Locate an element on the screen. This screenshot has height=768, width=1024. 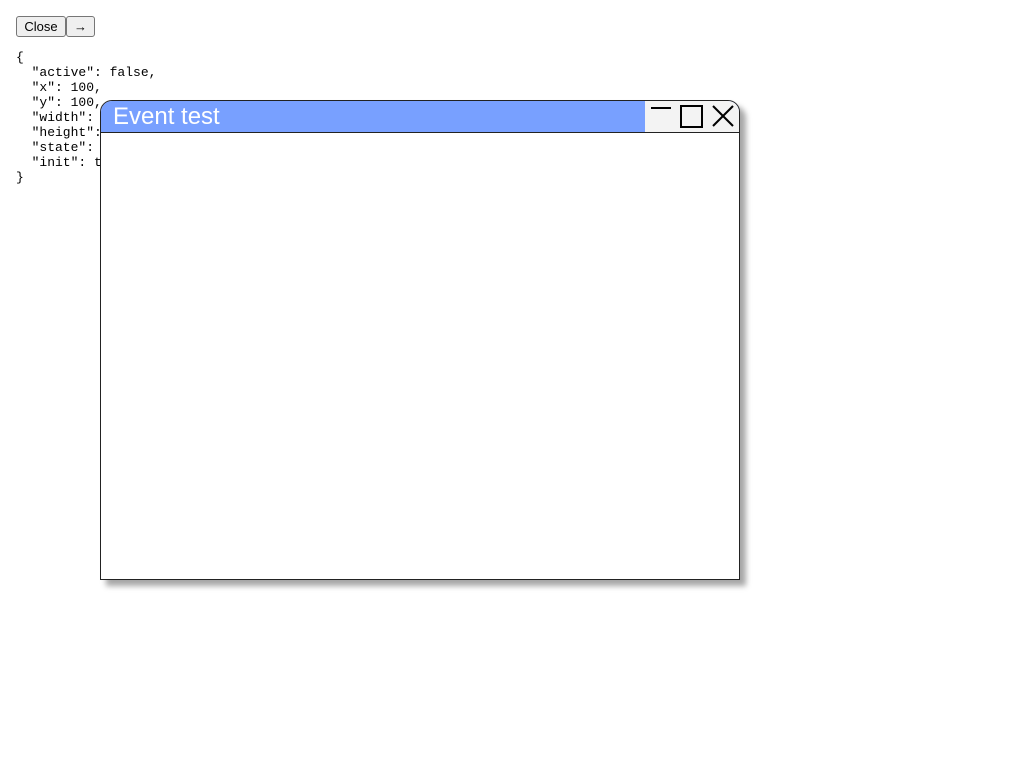
window-titlebar: Event test is located at coordinates (420, 117).